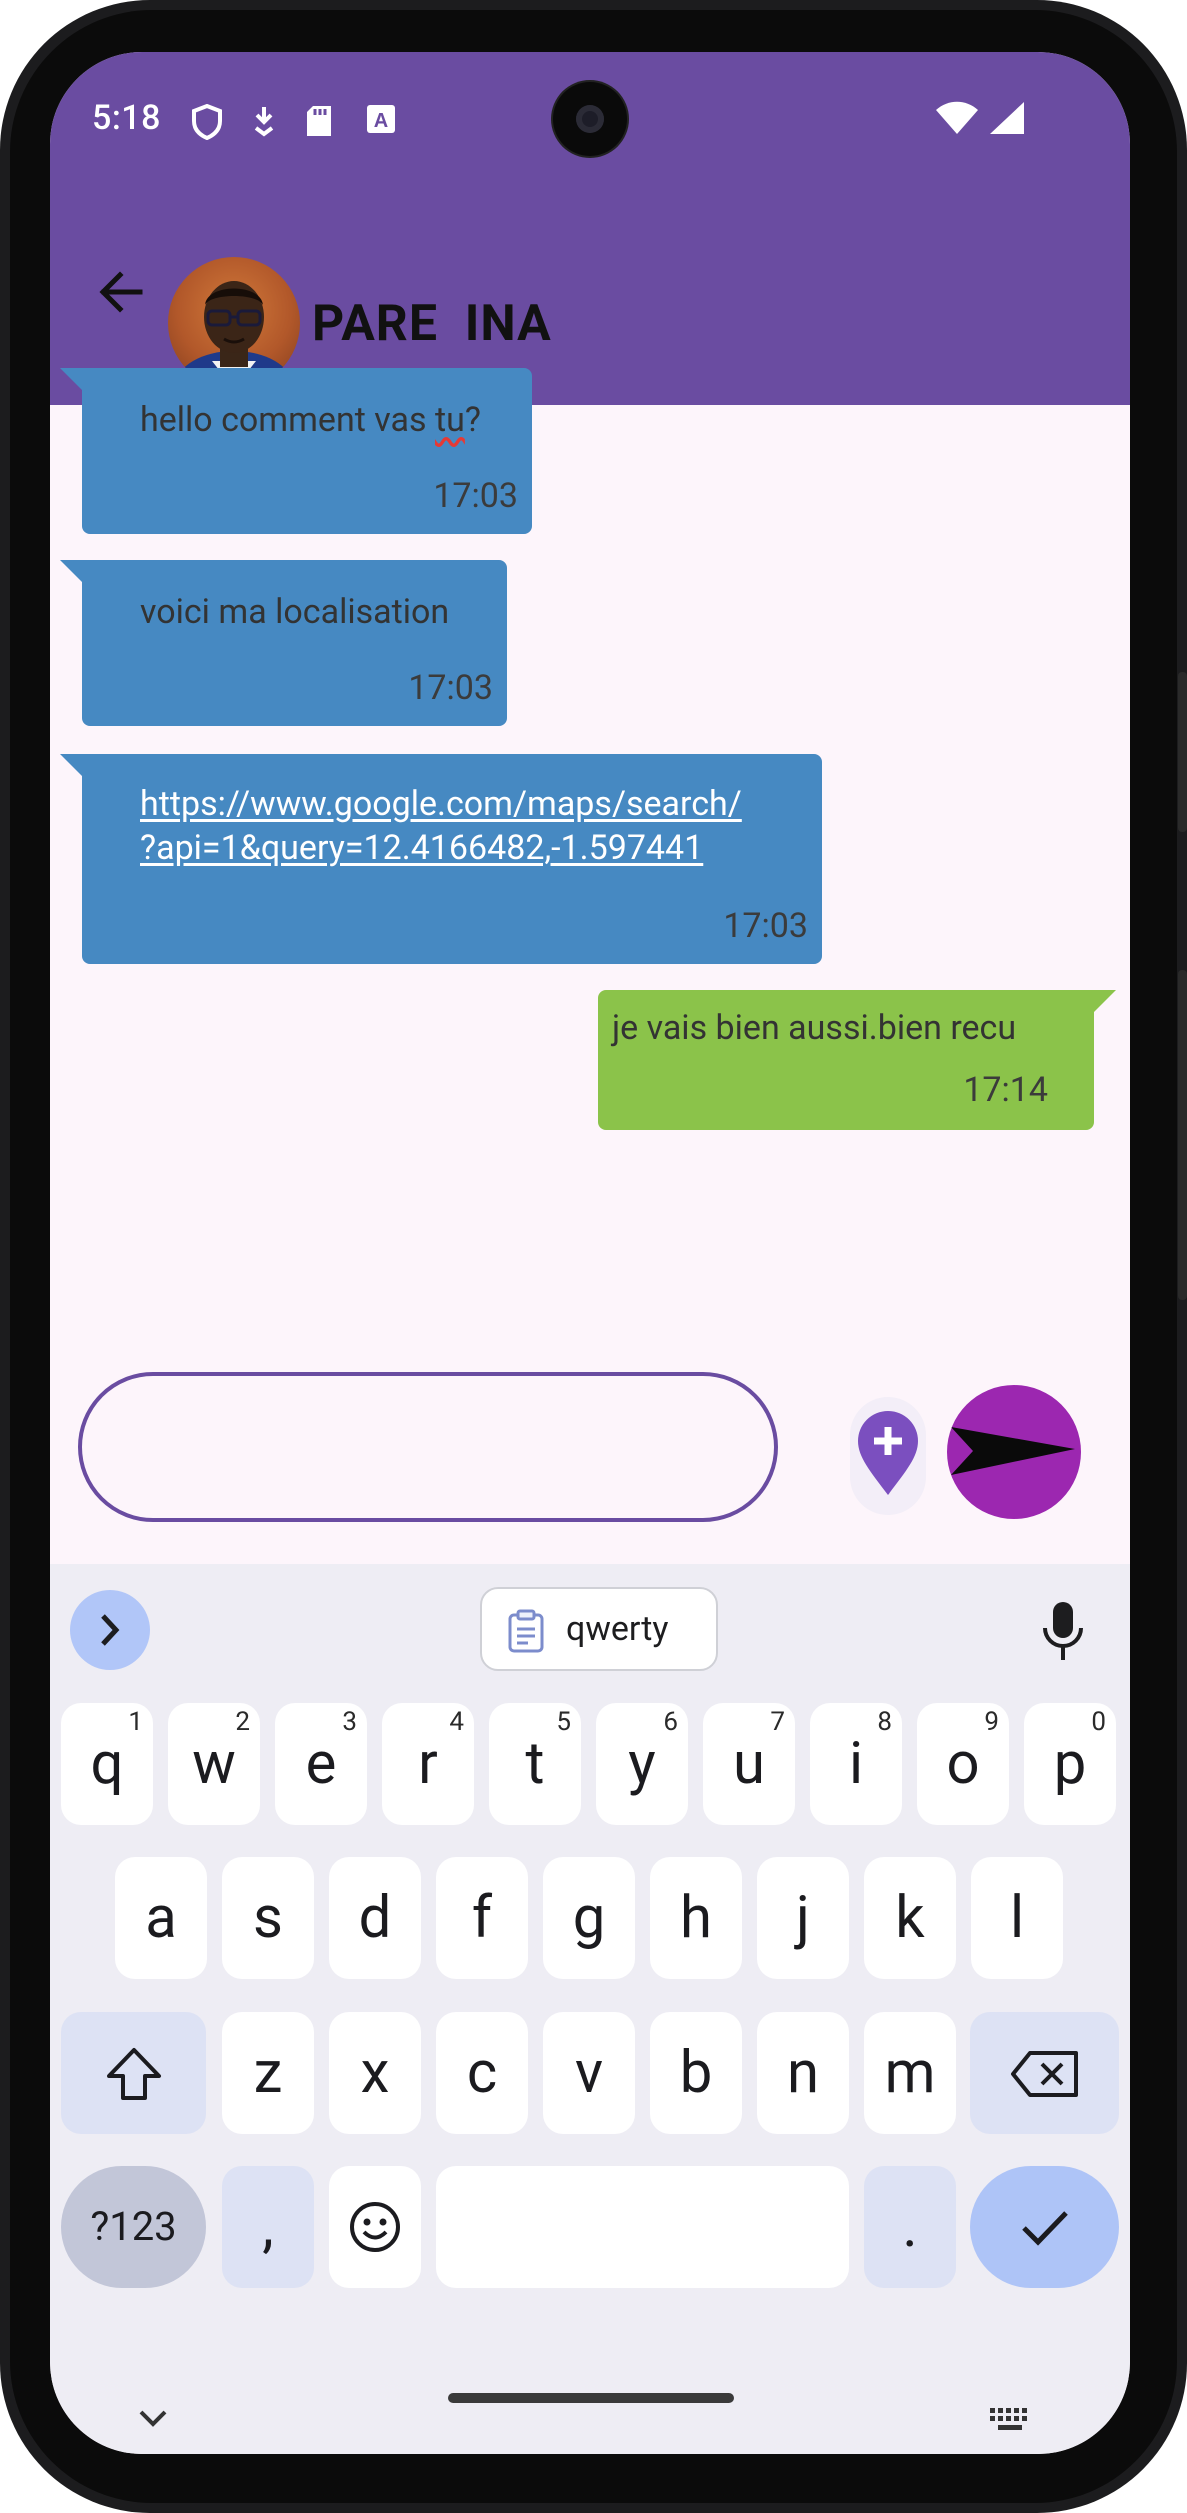  What do you see at coordinates (617, 1629) in the screenshot?
I see `clipboard-chip-label: qwerty` at bounding box center [617, 1629].